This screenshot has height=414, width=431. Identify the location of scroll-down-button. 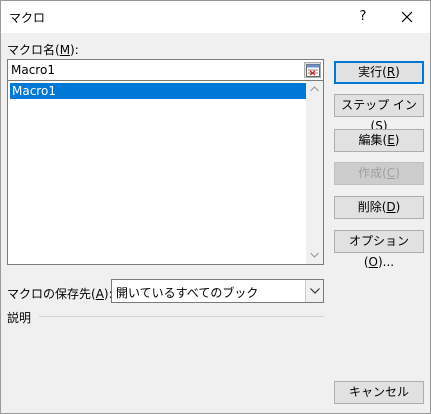
(314, 255).